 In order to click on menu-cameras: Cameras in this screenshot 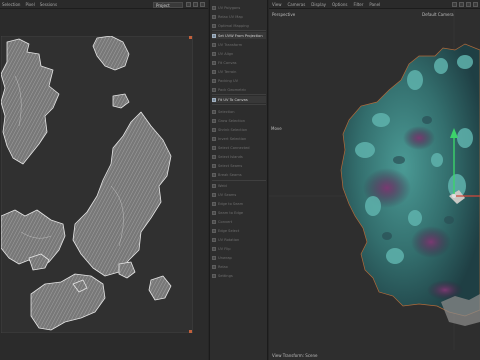, I will do `click(297, 4)`.